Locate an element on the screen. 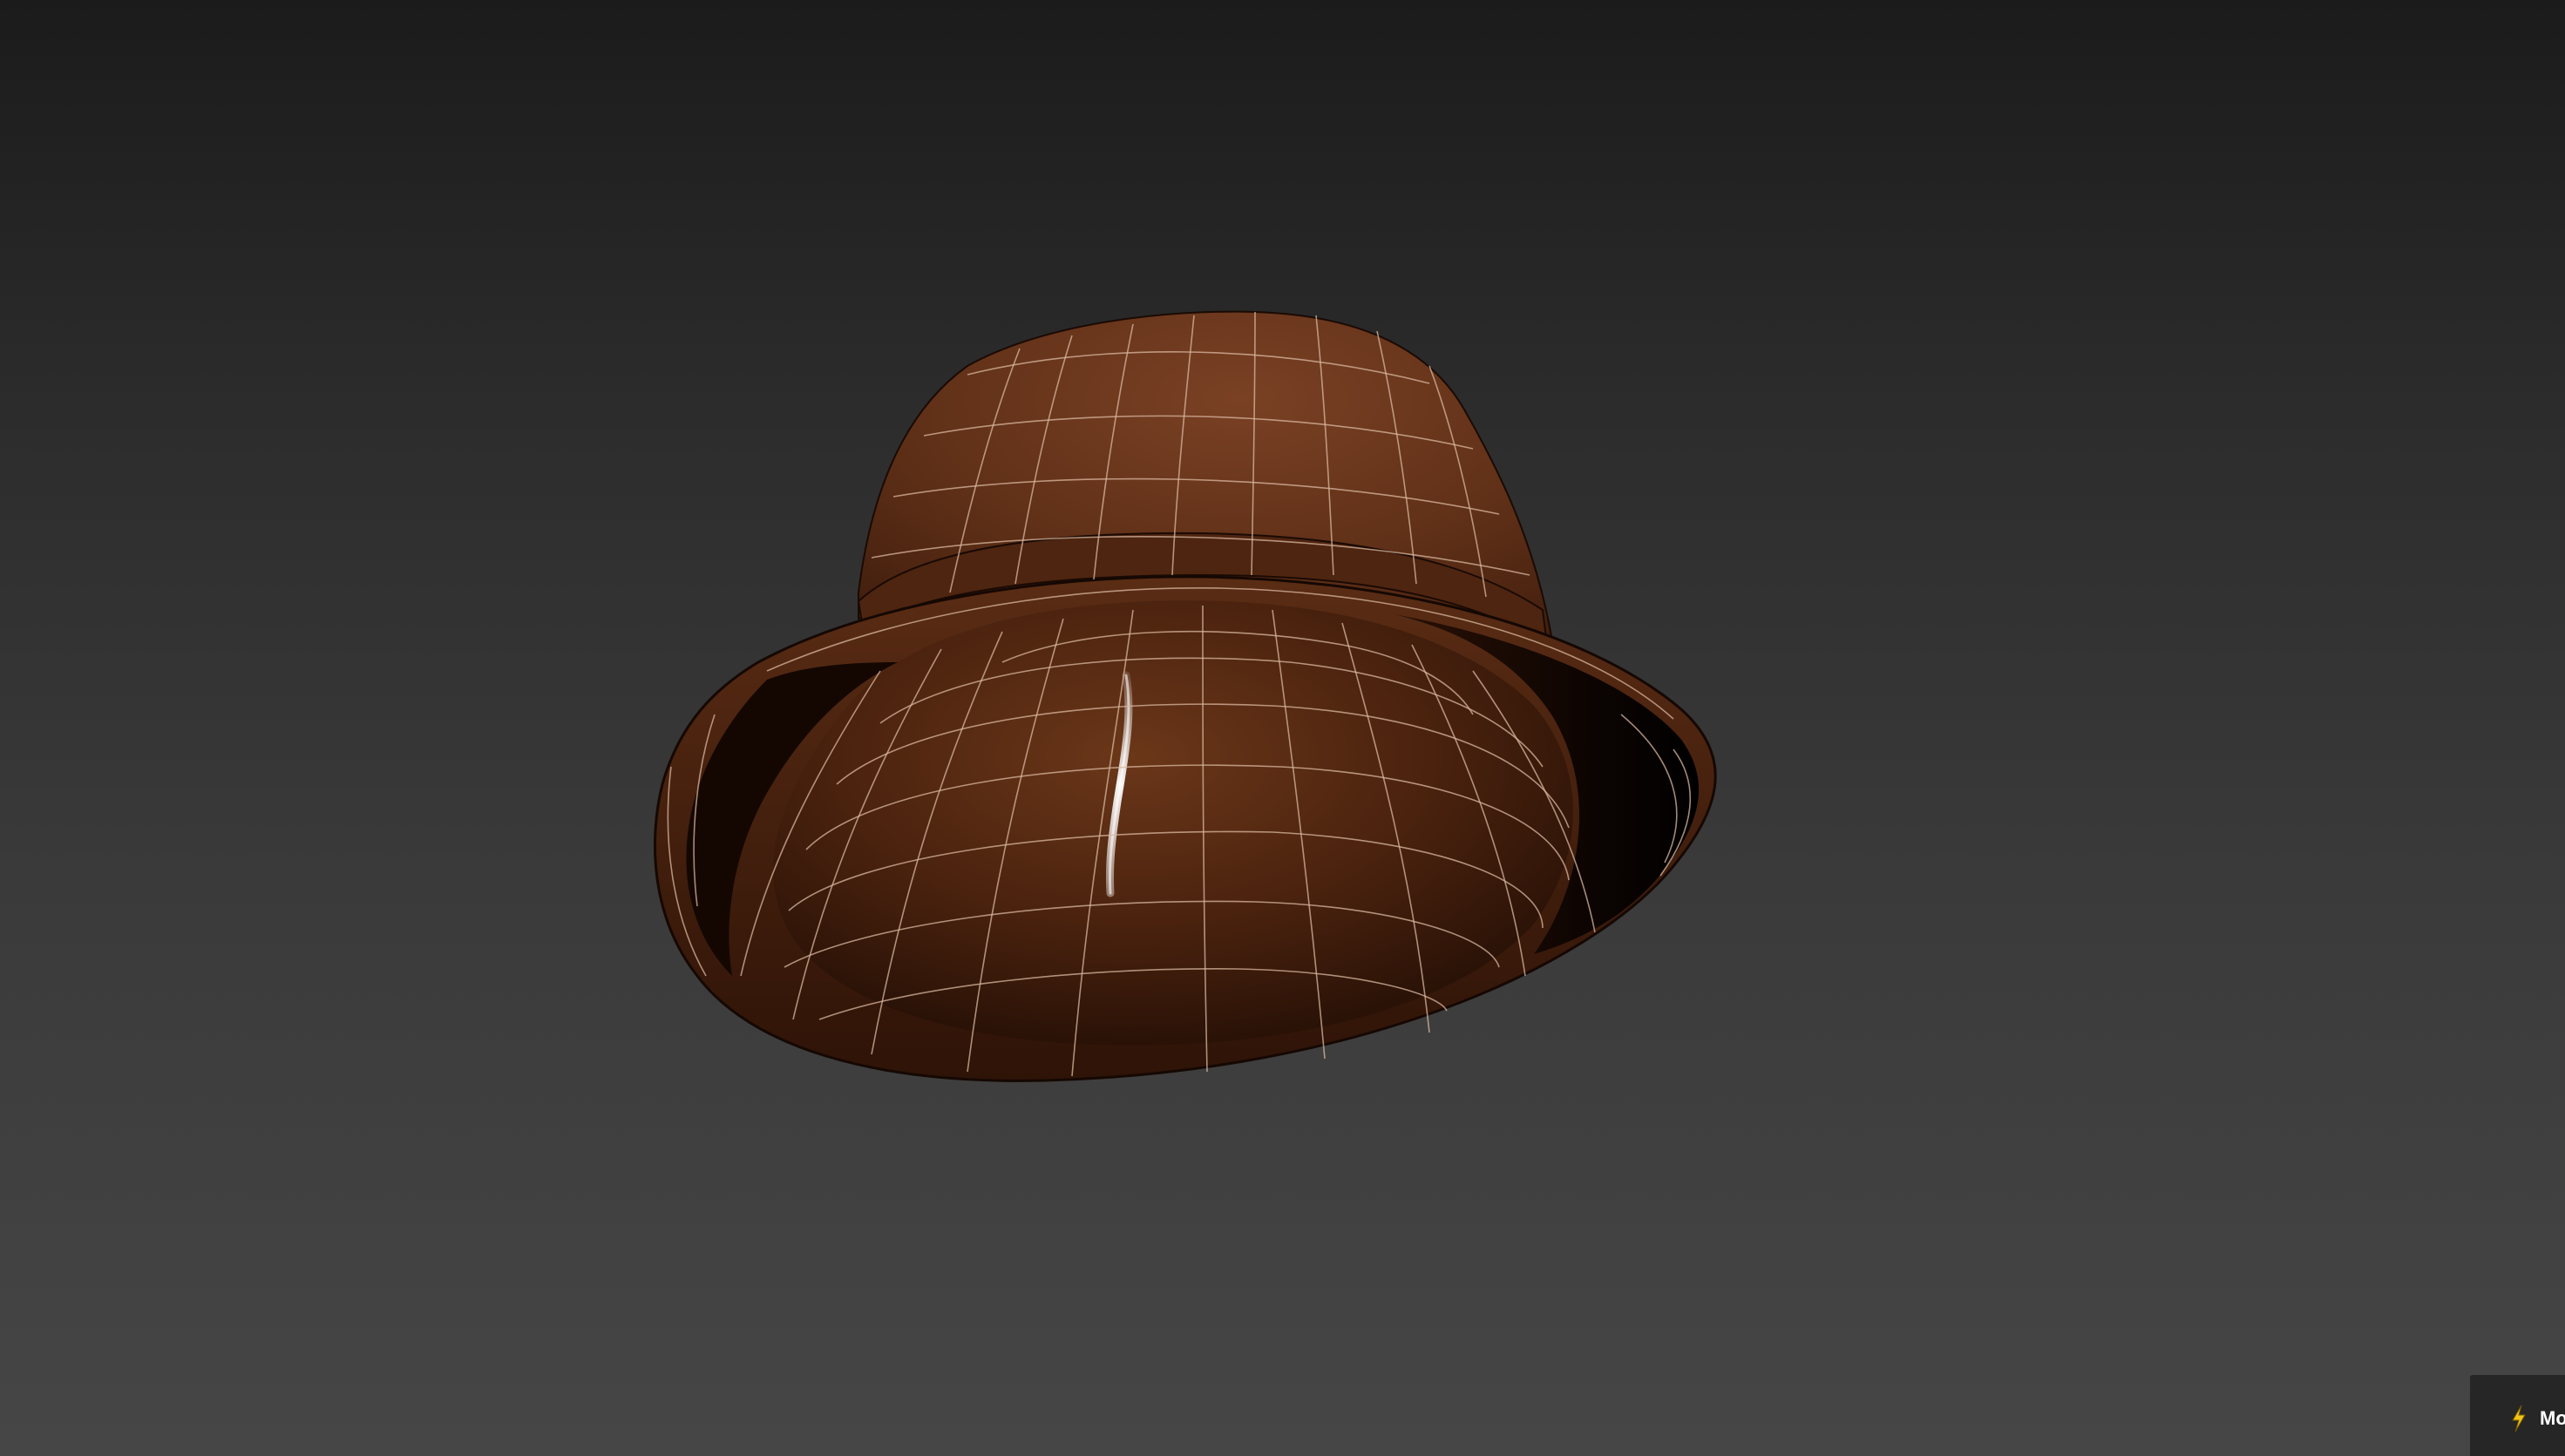 This screenshot has height=1456, width=2565. lightning-bolt-icon is located at coordinates (2519, 1418).